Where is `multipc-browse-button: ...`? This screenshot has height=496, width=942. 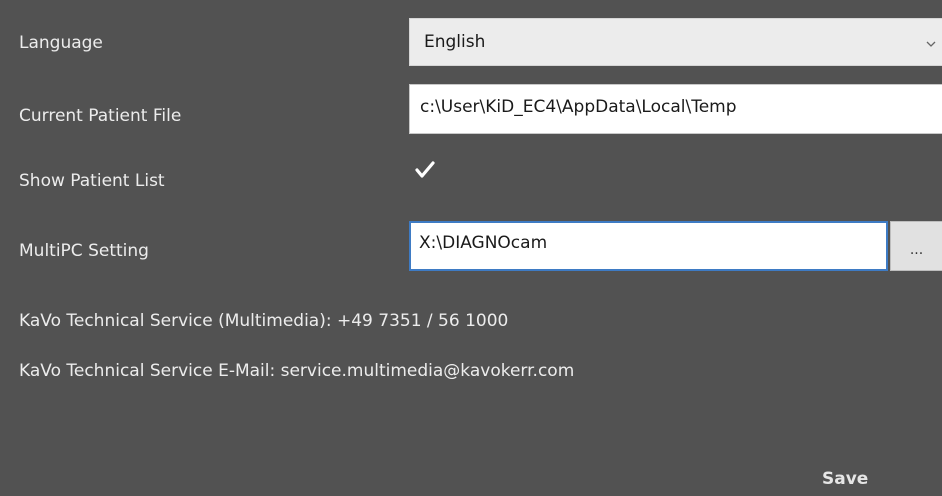
multipc-browse-button: ... is located at coordinates (916, 246).